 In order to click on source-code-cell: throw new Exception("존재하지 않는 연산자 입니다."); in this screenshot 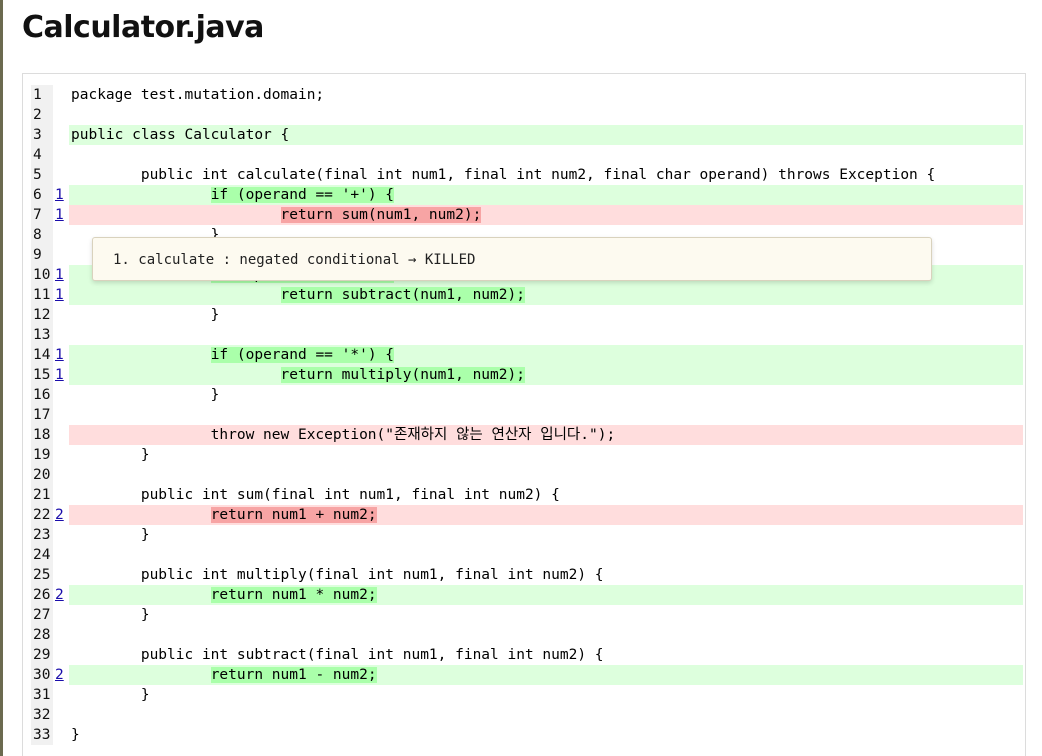, I will do `click(546, 435)`.